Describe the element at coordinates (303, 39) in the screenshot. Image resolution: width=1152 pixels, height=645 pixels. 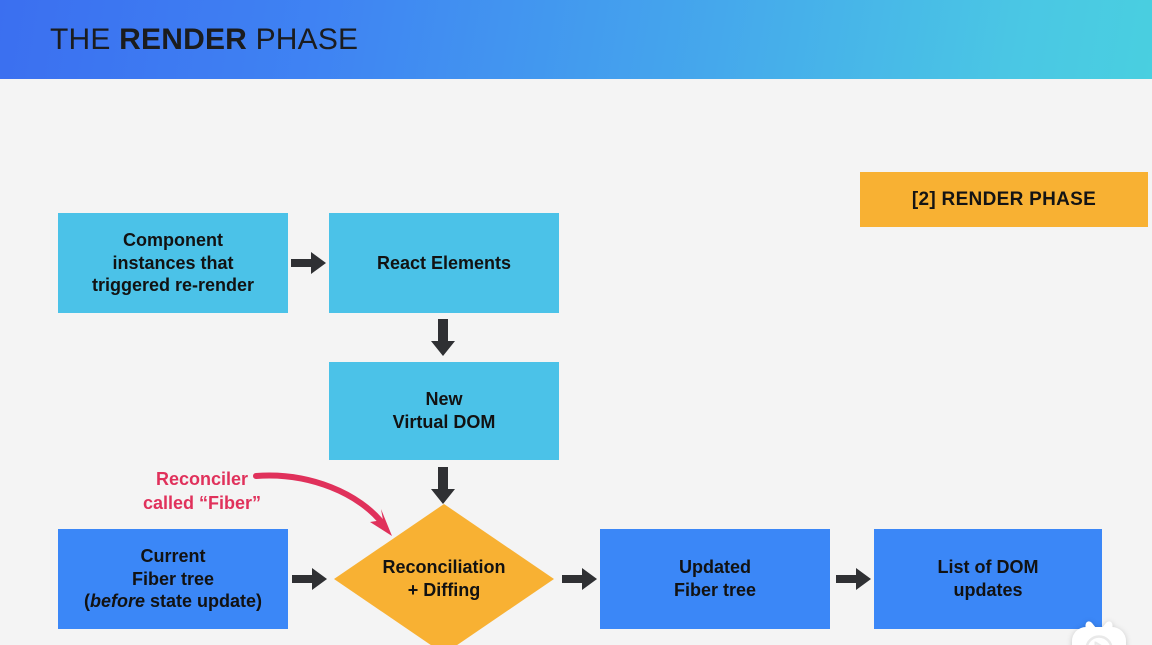
I see `page-title-suffix: PHASE` at that location.